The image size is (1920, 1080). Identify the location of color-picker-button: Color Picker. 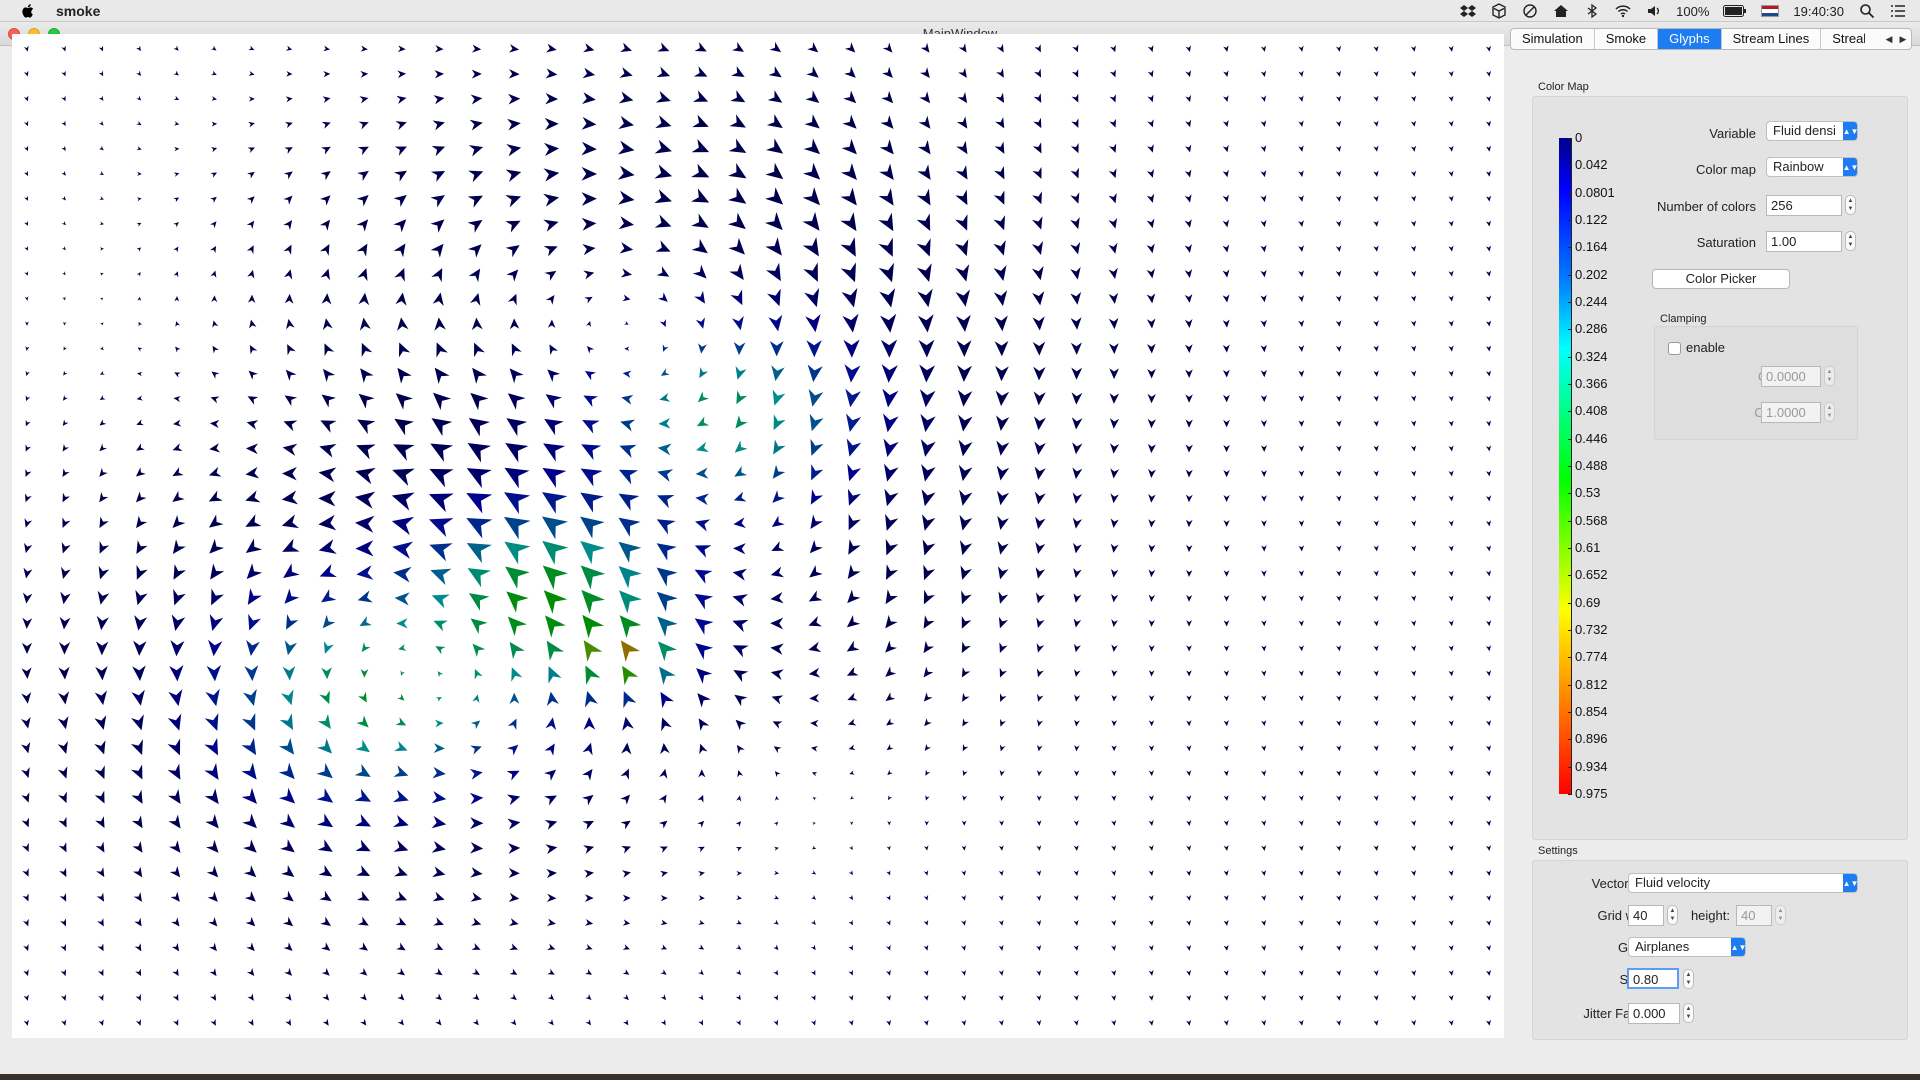
(1721, 279).